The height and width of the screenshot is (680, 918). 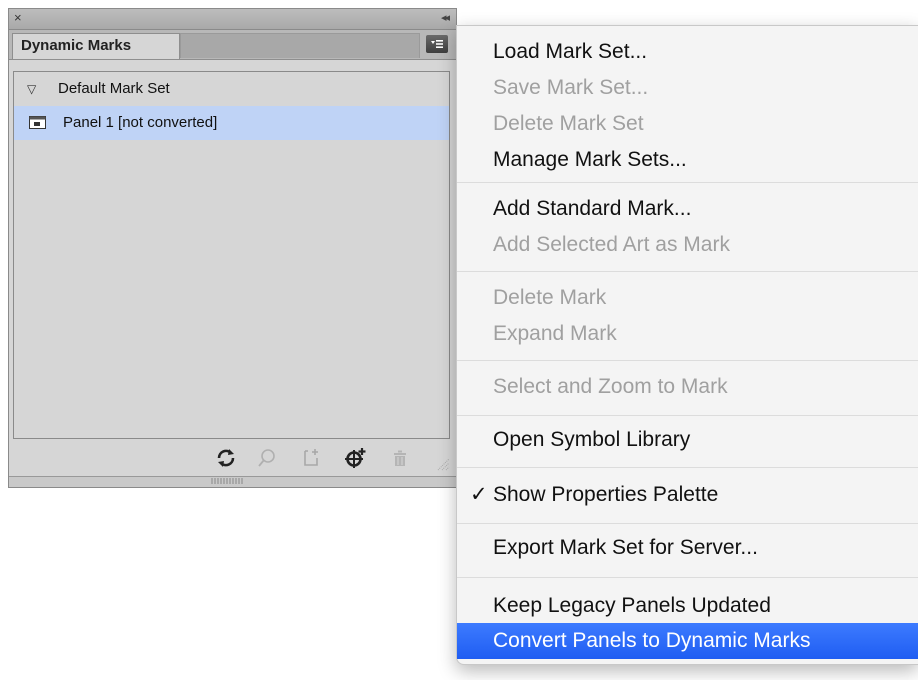 What do you see at coordinates (227, 481) in the screenshot?
I see `drag-grip-icon` at bounding box center [227, 481].